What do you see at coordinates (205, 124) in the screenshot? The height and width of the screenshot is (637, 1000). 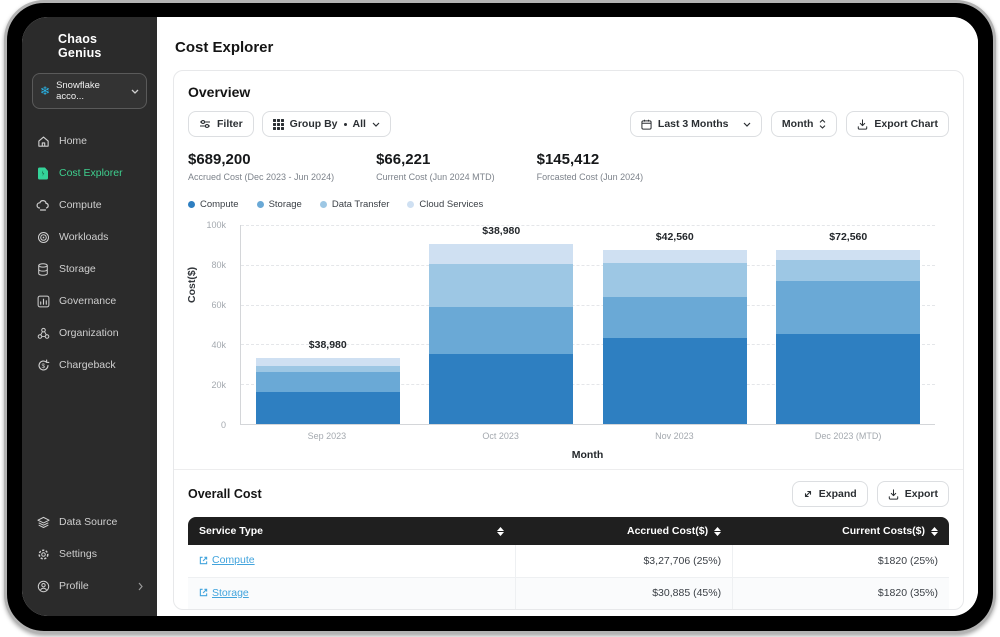 I see `filter-sliders-icon` at bounding box center [205, 124].